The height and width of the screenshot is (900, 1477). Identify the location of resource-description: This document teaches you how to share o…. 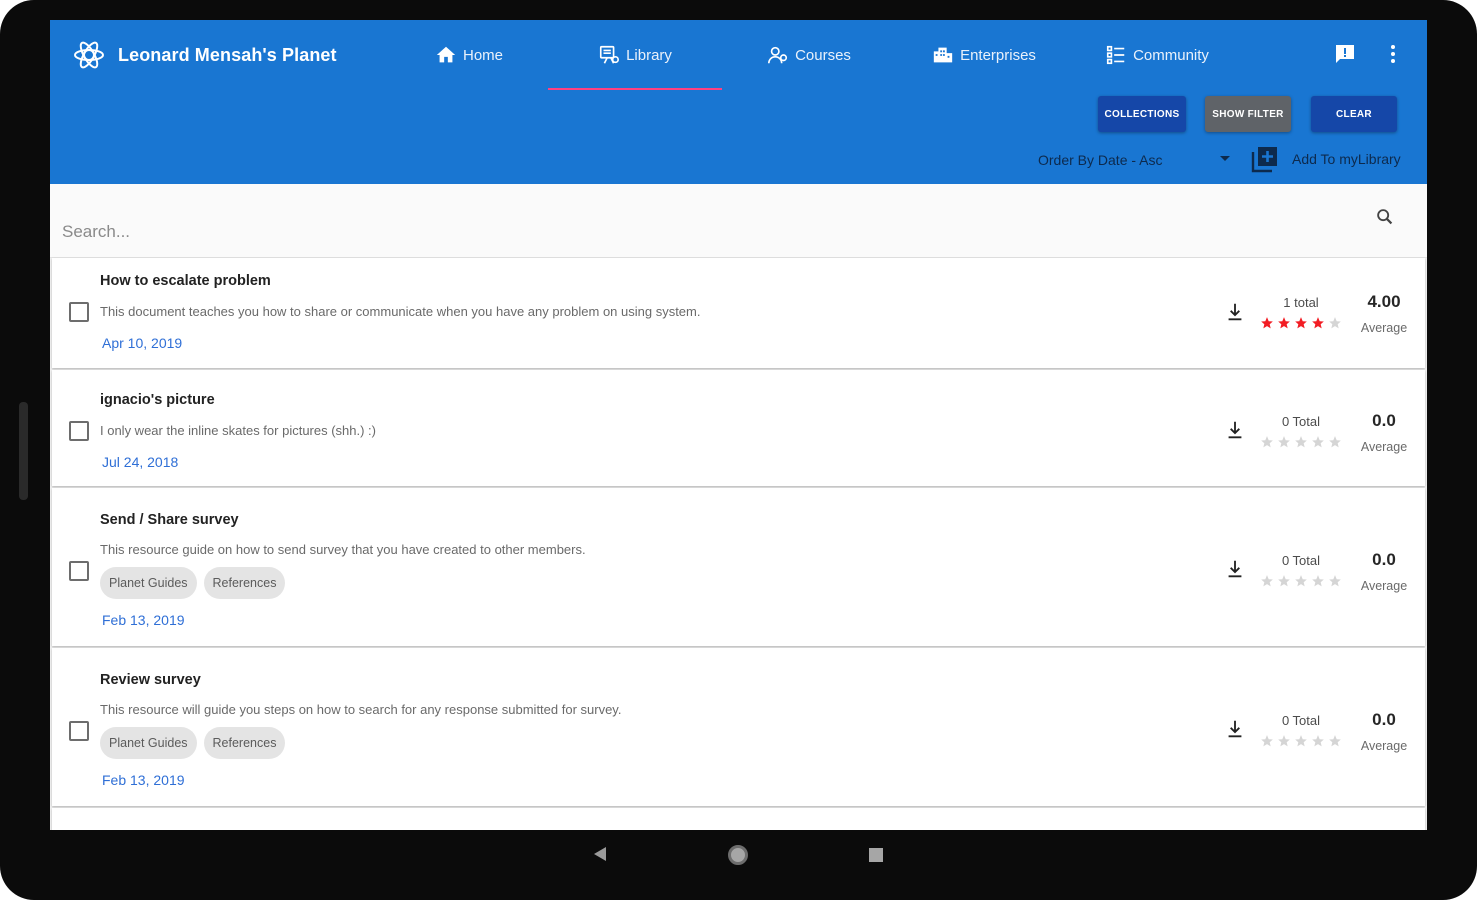
(400, 311).